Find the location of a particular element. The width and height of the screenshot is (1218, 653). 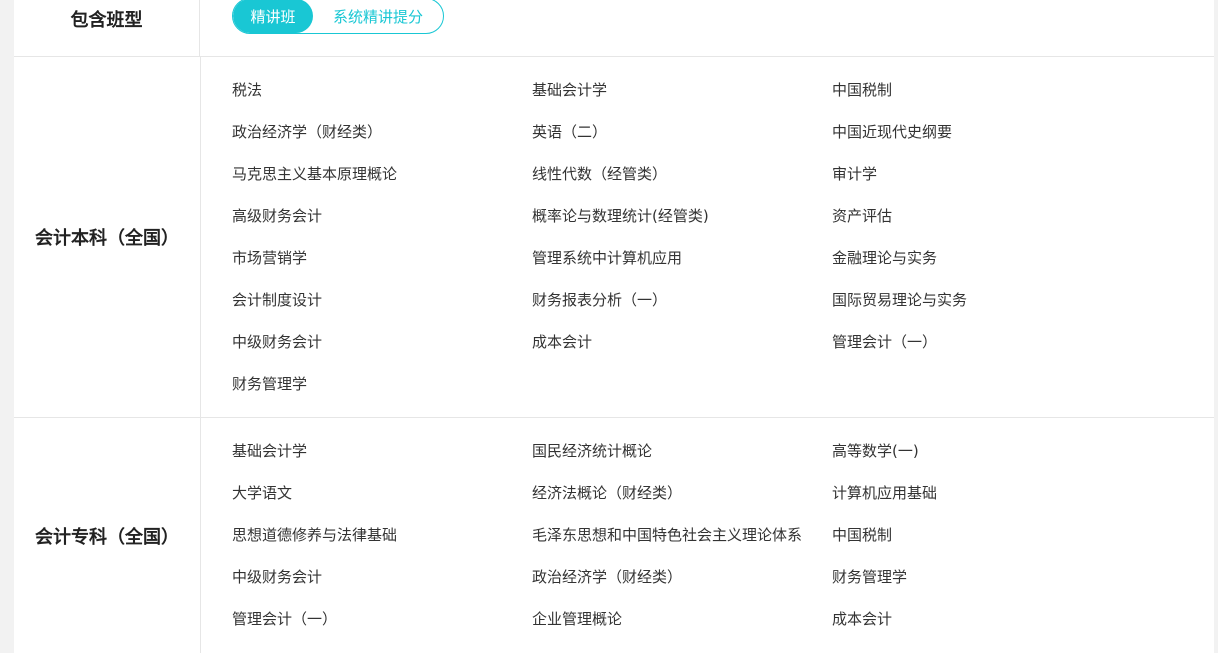

course-link: 经济法概论（财经类） is located at coordinates (607, 493).